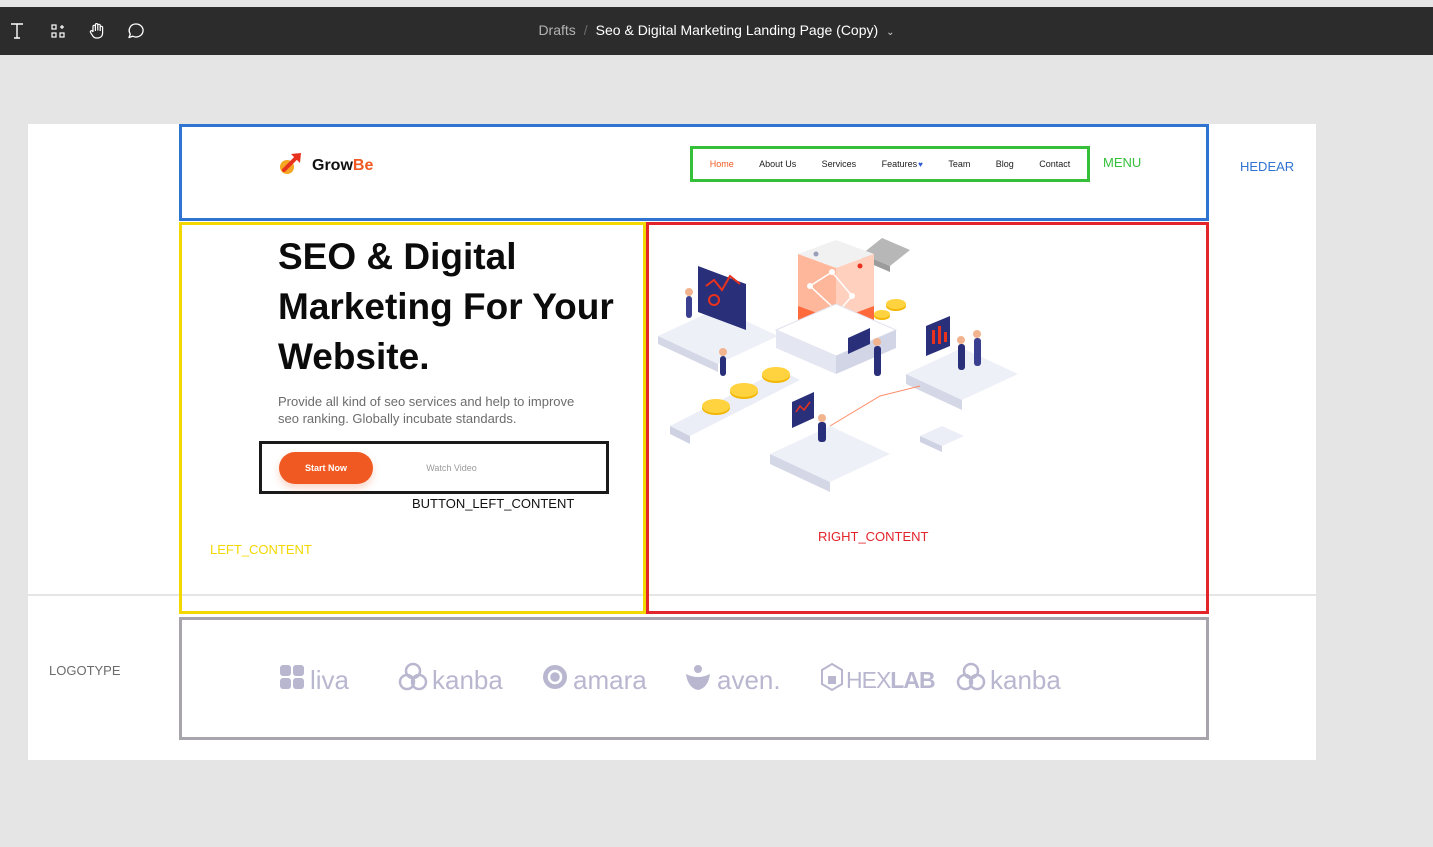 The height and width of the screenshot is (847, 1433). Describe the element at coordinates (840, 361) in the screenshot. I see `hero-illustration` at that location.